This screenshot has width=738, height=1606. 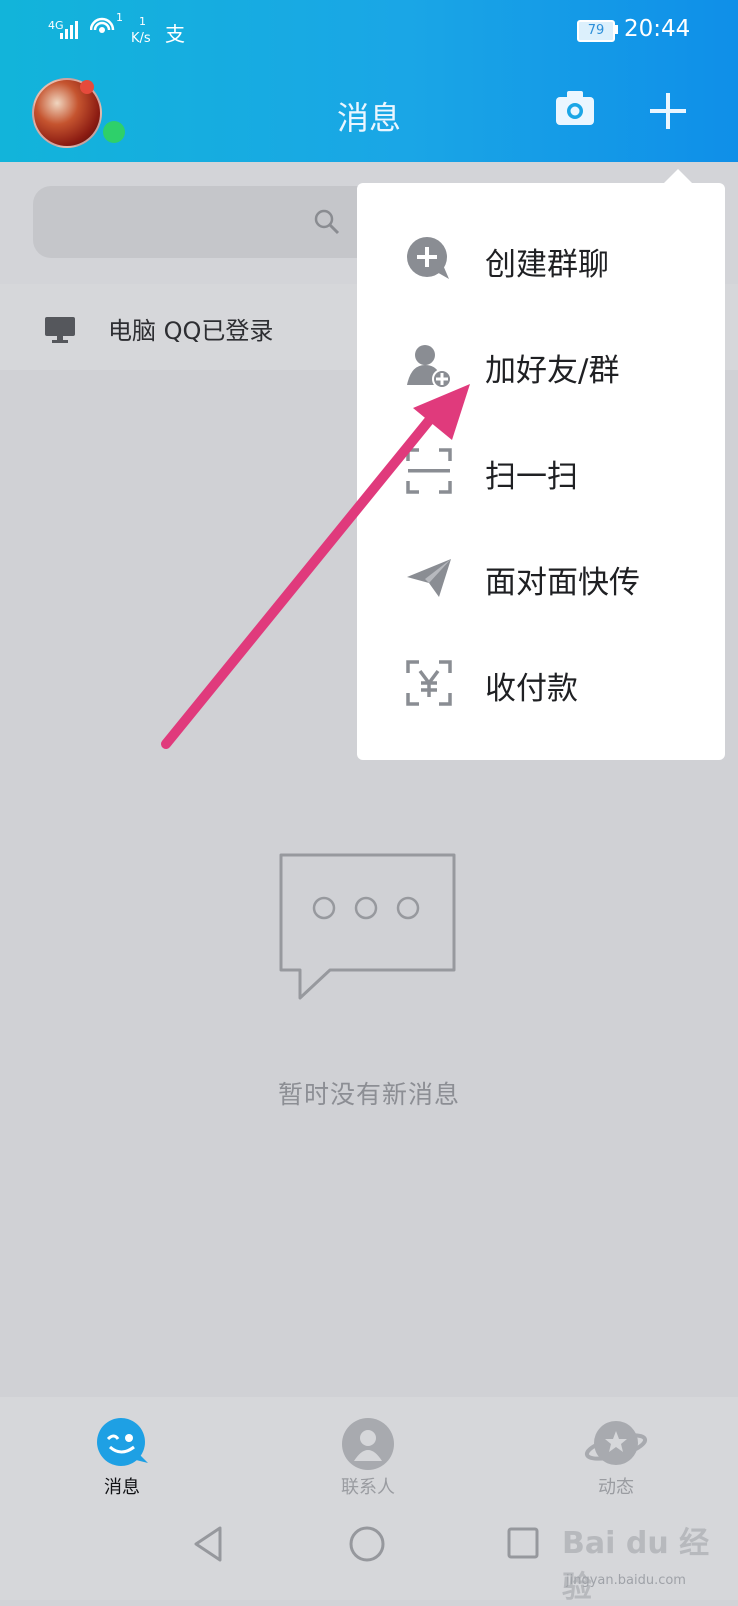 What do you see at coordinates (369, 81) in the screenshot?
I see `header-bar: 4G 1 1 K/s 支 79 20:44 消息` at bounding box center [369, 81].